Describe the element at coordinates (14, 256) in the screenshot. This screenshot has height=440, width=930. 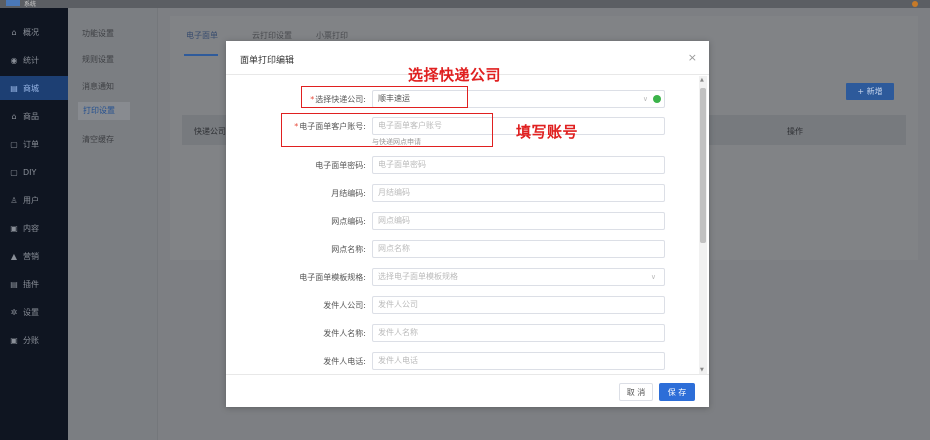
I see `marketing-icon: ▲` at that location.